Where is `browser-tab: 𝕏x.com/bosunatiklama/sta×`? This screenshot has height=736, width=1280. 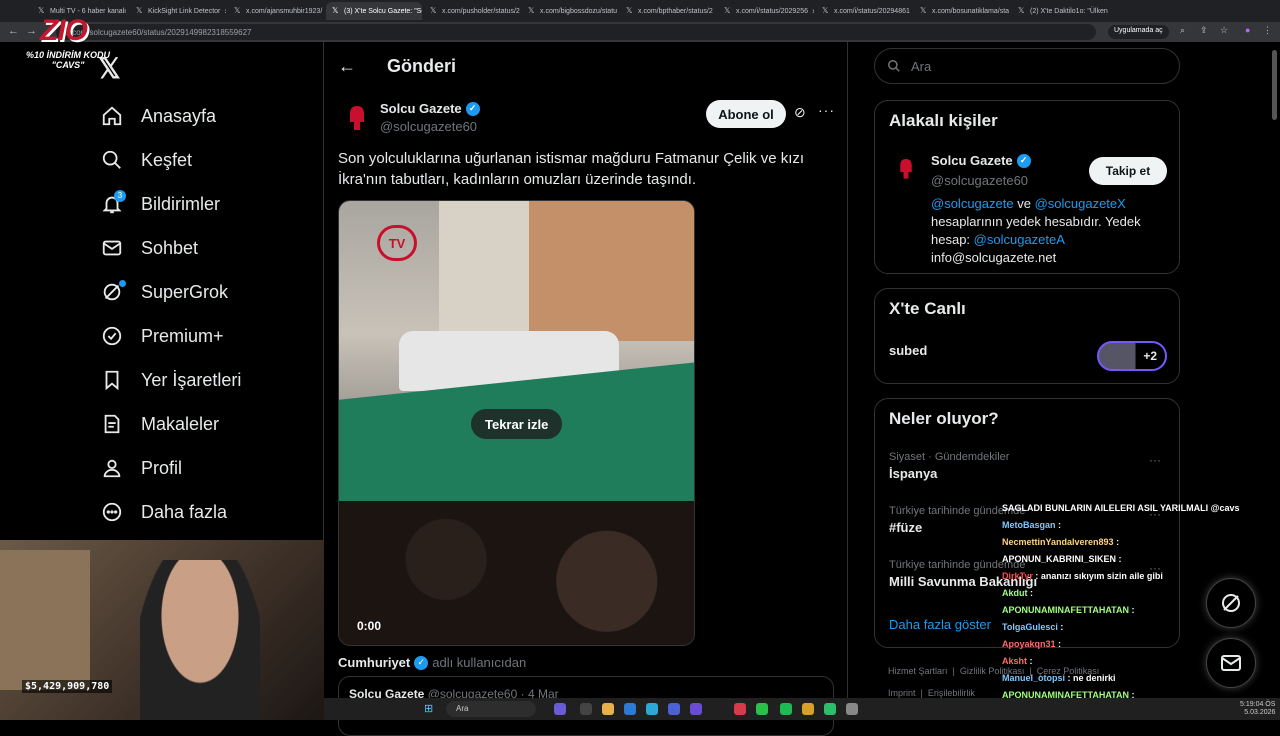
browser-tab: 𝕏x.com/bosunatiklama/sta× is located at coordinates (962, 11).